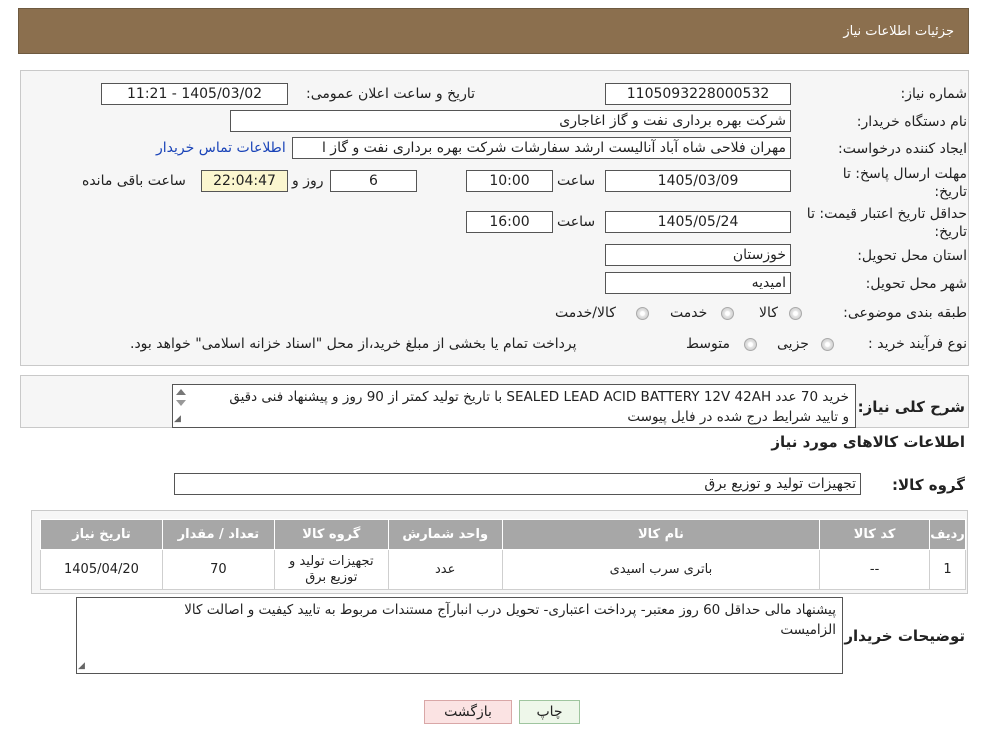  Describe the element at coordinates (768, 313) in the screenshot. I see `category-goods-label: کالا` at that location.